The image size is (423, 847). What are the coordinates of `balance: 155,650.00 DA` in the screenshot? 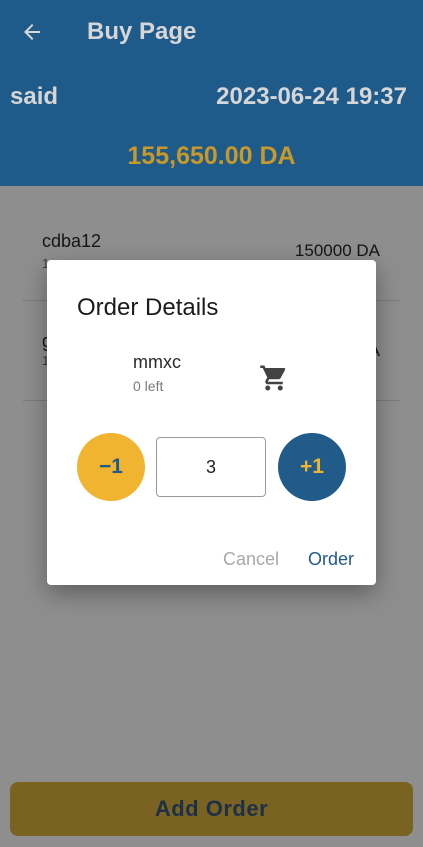 It's located at (211, 156).